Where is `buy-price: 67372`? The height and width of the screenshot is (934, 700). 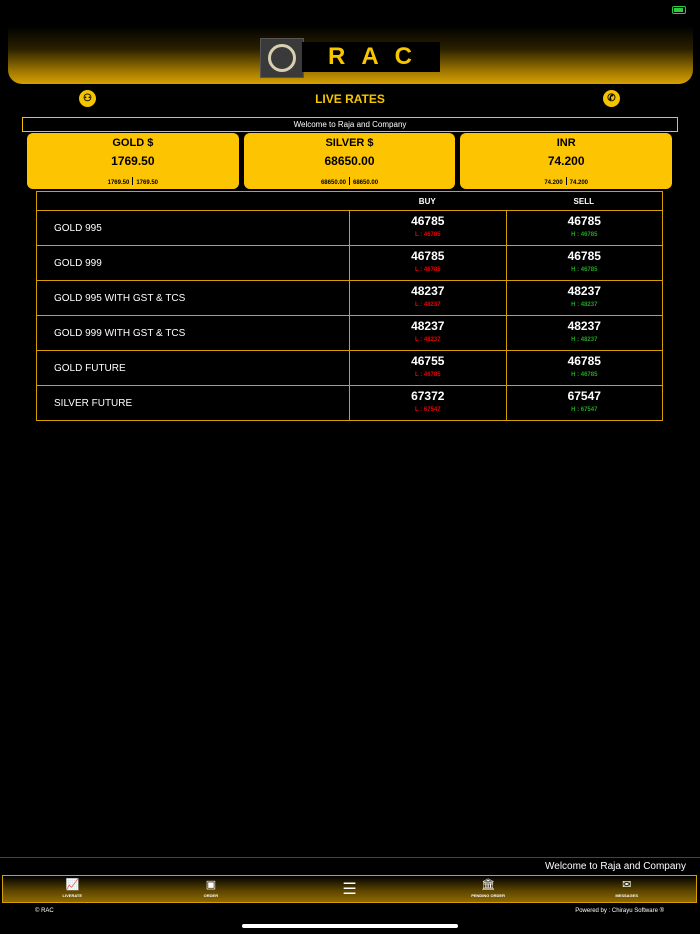 buy-price: 67372 is located at coordinates (428, 396).